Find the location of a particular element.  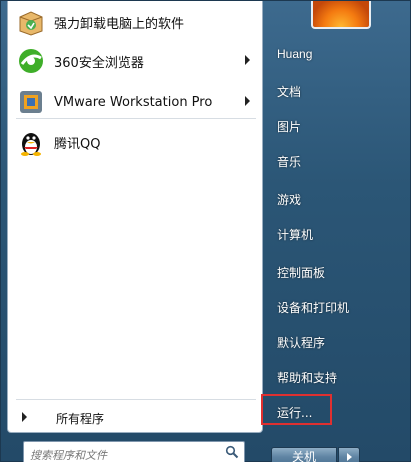

search-box is located at coordinates (134, 451).